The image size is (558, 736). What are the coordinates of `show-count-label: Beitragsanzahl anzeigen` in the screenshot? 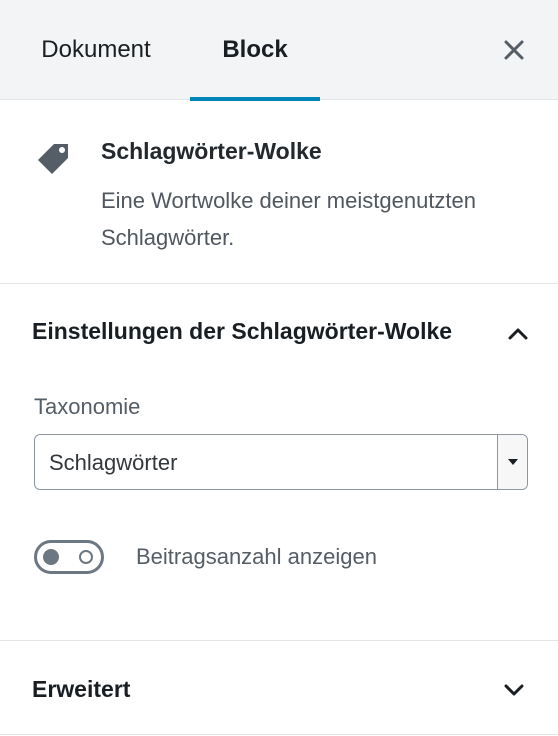 It's located at (256, 556).